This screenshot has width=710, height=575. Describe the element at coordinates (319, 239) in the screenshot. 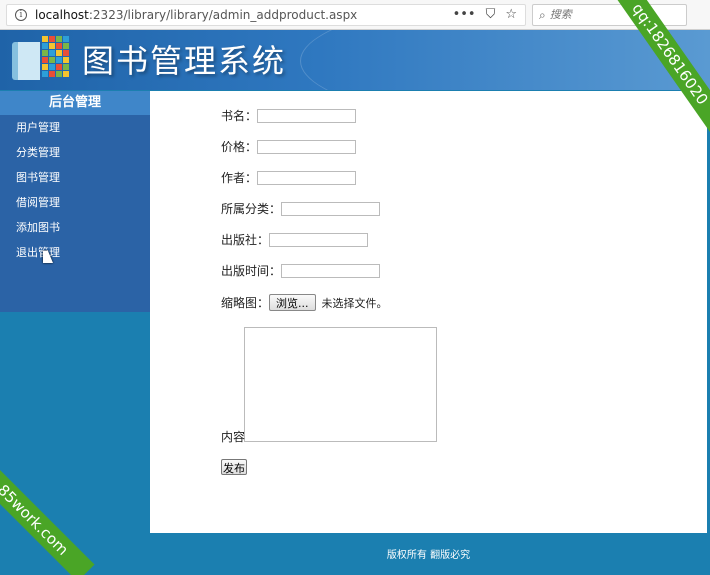

I see `publisher-input` at that location.